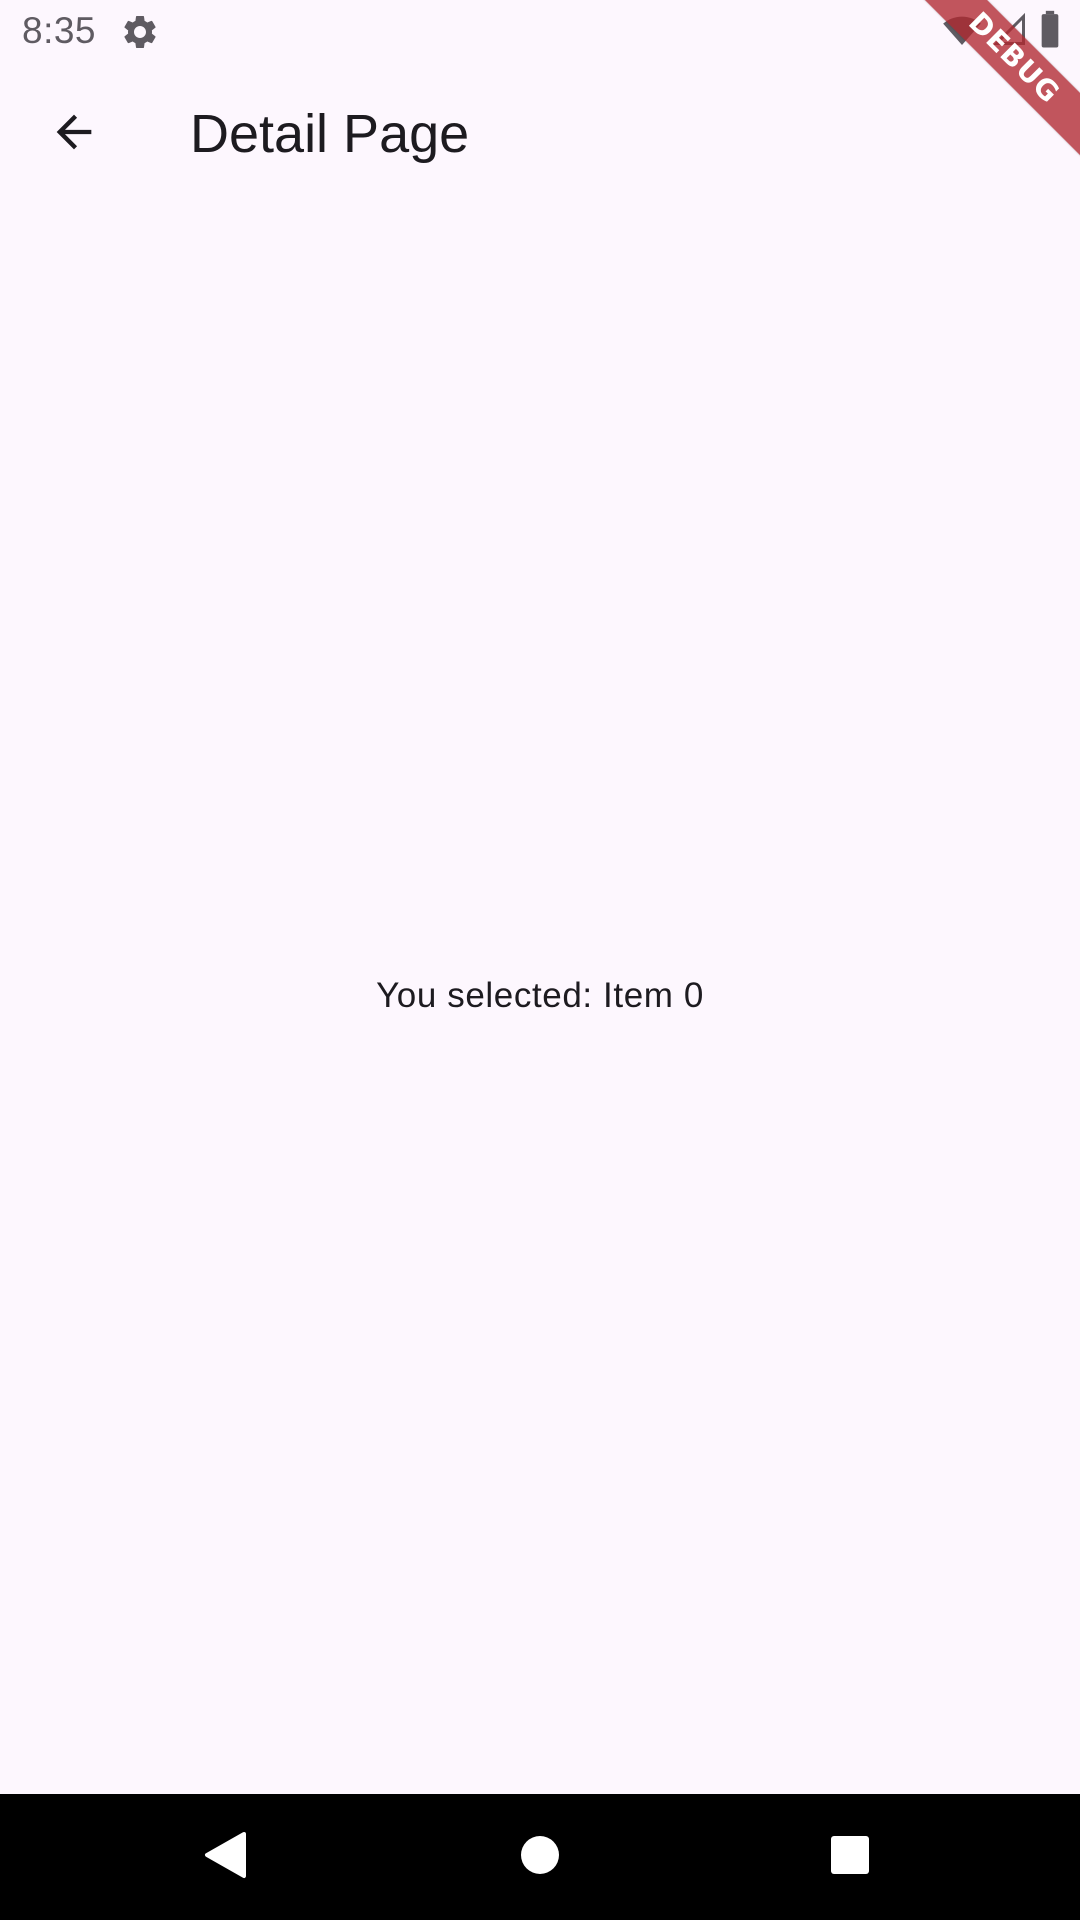 The width and height of the screenshot is (1080, 1920). What do you see at coordinates (540, 32) in the screenshot?
I see `status-bar: 8:35` at bounding box center [540, 32].